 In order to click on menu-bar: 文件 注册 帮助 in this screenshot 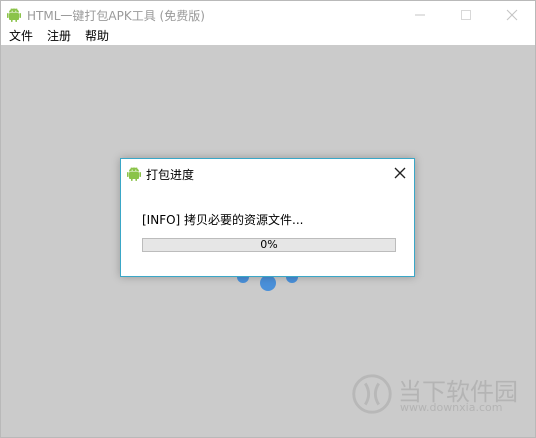, I will do `click(268, 37)`.